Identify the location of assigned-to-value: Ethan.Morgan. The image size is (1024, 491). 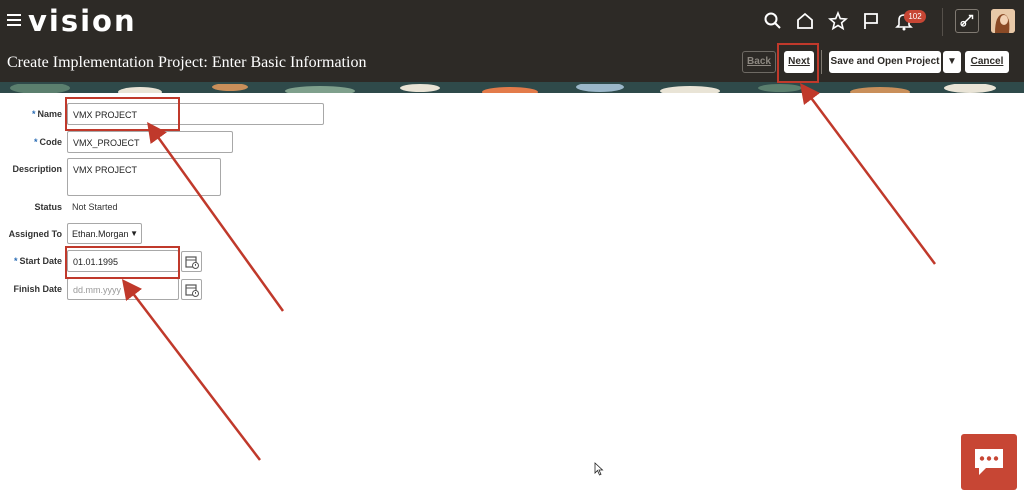
(100, 234).